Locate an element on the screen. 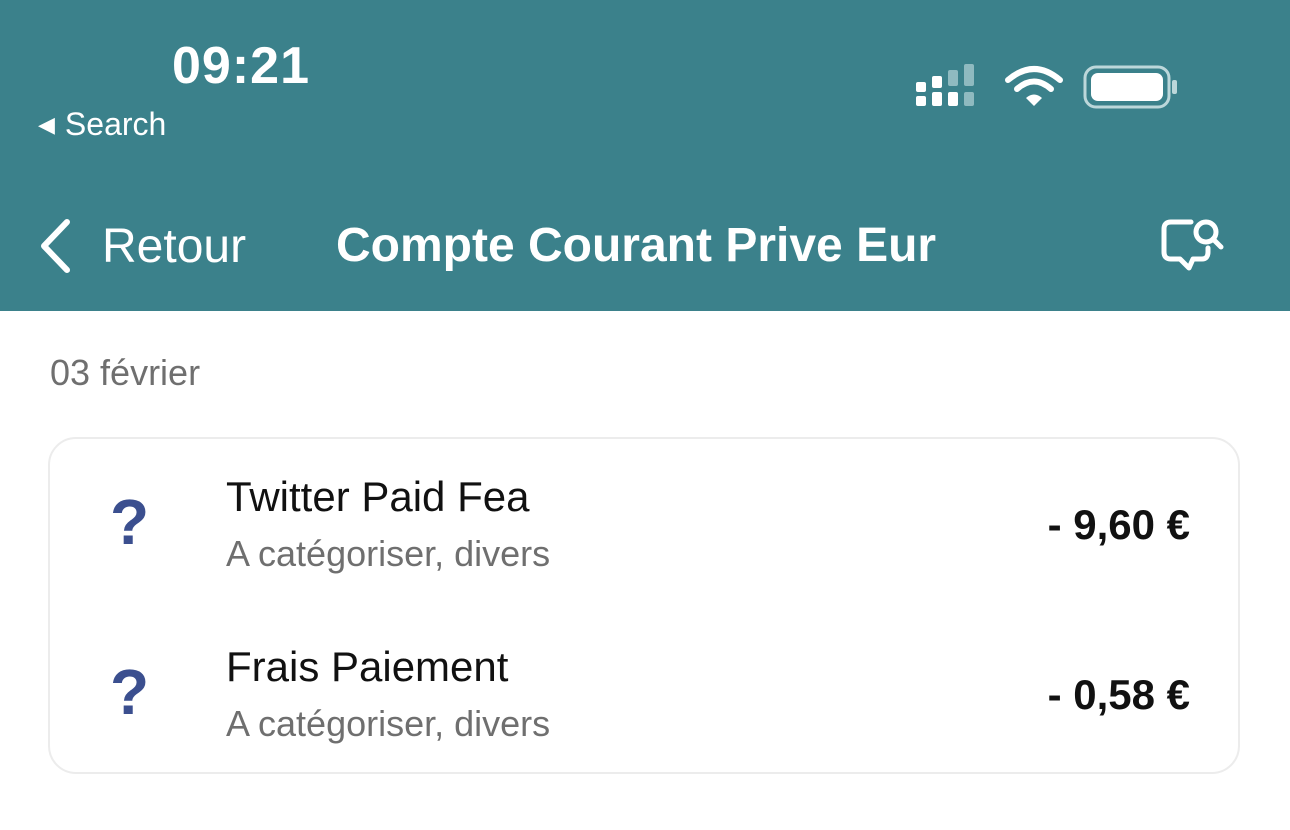  status-time: 09:21 is located at coordinates (241, 66).